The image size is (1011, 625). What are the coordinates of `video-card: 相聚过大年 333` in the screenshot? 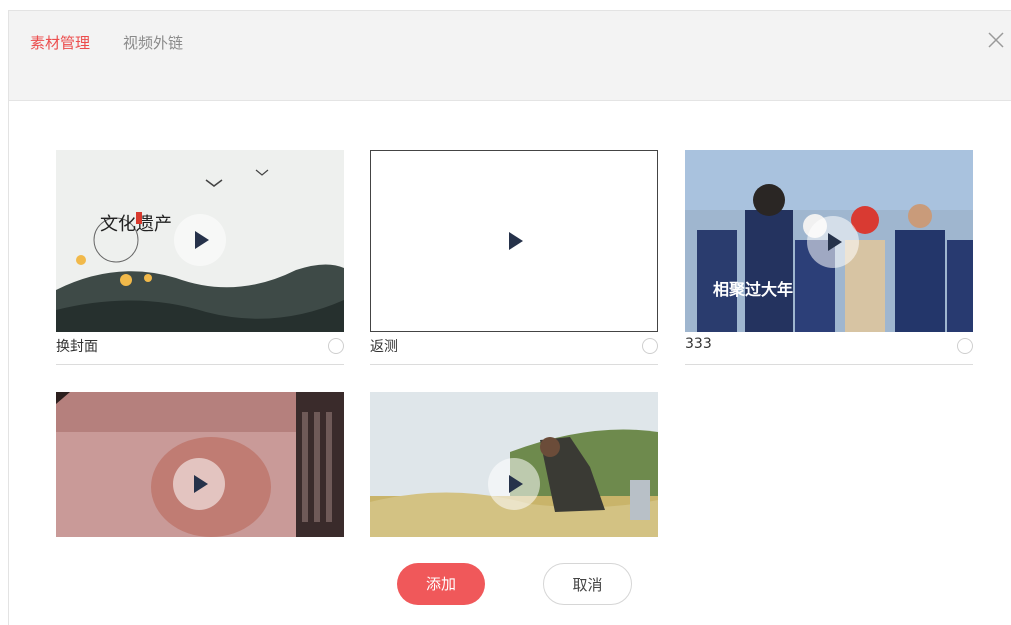 It's located at (829, 258).